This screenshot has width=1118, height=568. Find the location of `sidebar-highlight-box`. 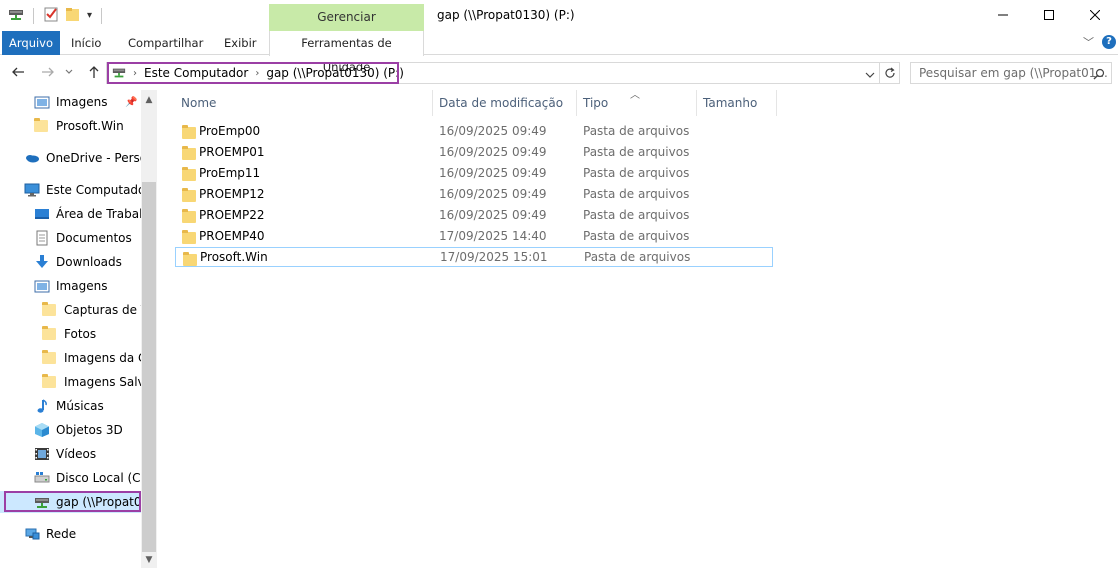

sidebar-highlight-box is located at coordinates (72, 501).